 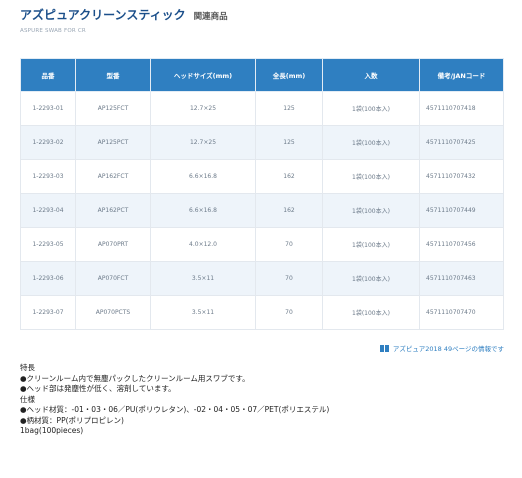 What do you see at coordinates (210, 17) in the screenshot?
I see `page-subtitle: 関連商品` at bounding box center [210, 17].